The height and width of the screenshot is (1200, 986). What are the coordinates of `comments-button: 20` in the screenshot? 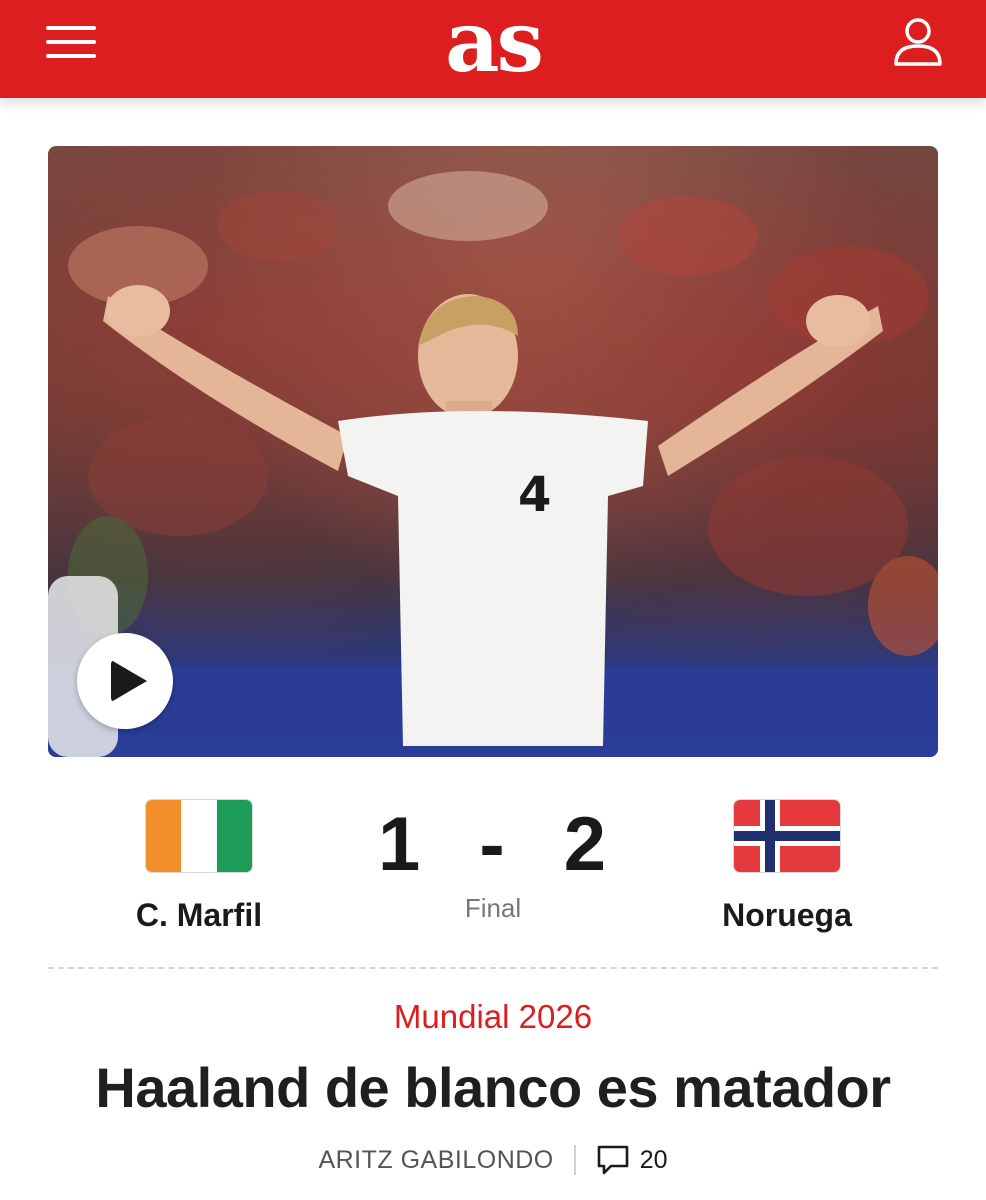 It's located at (632, 1160).